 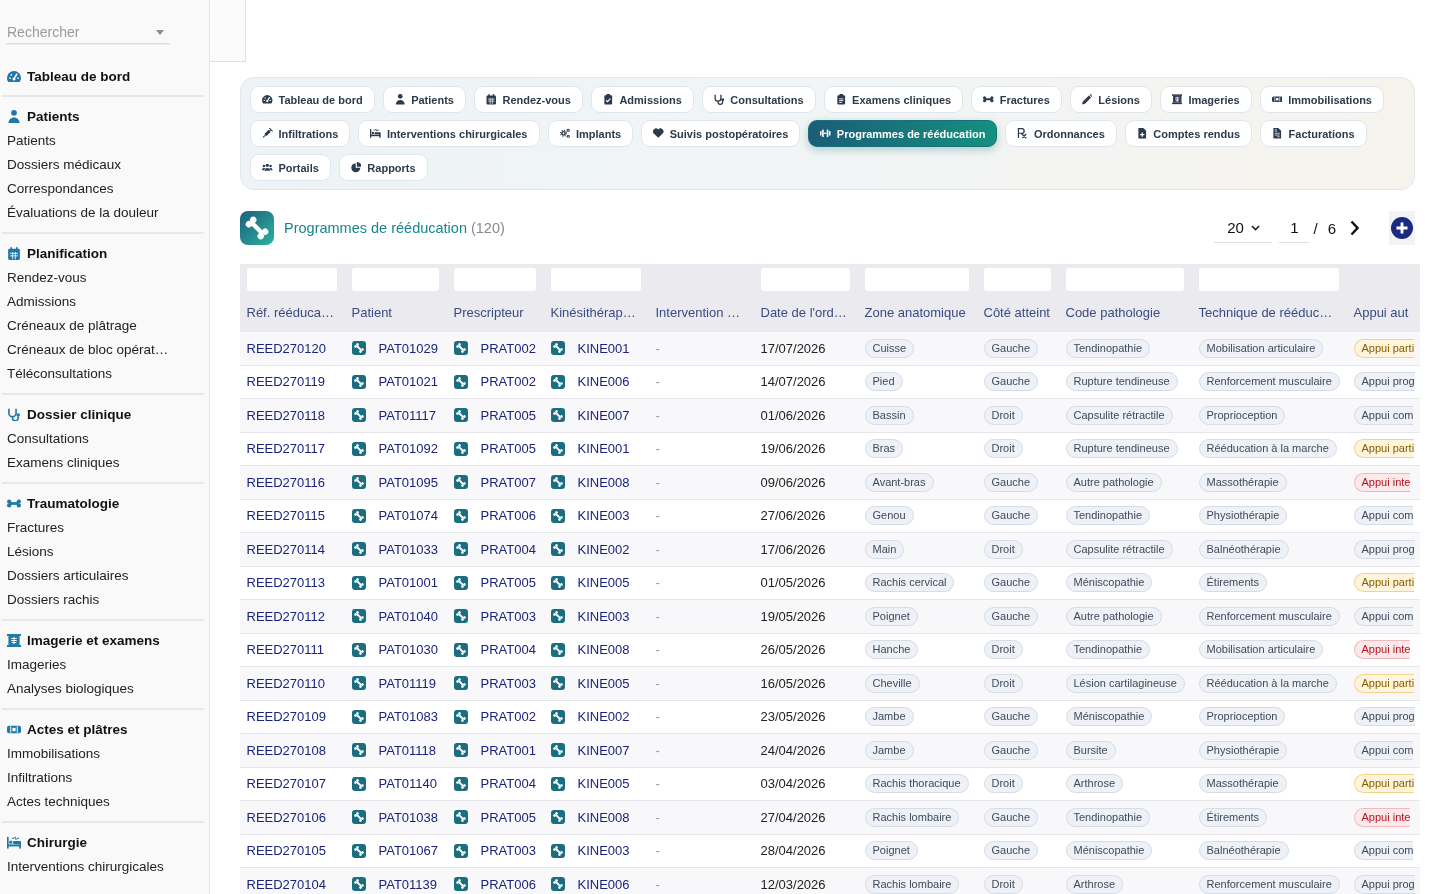 I want to click on column-header: Patient, so click(x=371, y=313).